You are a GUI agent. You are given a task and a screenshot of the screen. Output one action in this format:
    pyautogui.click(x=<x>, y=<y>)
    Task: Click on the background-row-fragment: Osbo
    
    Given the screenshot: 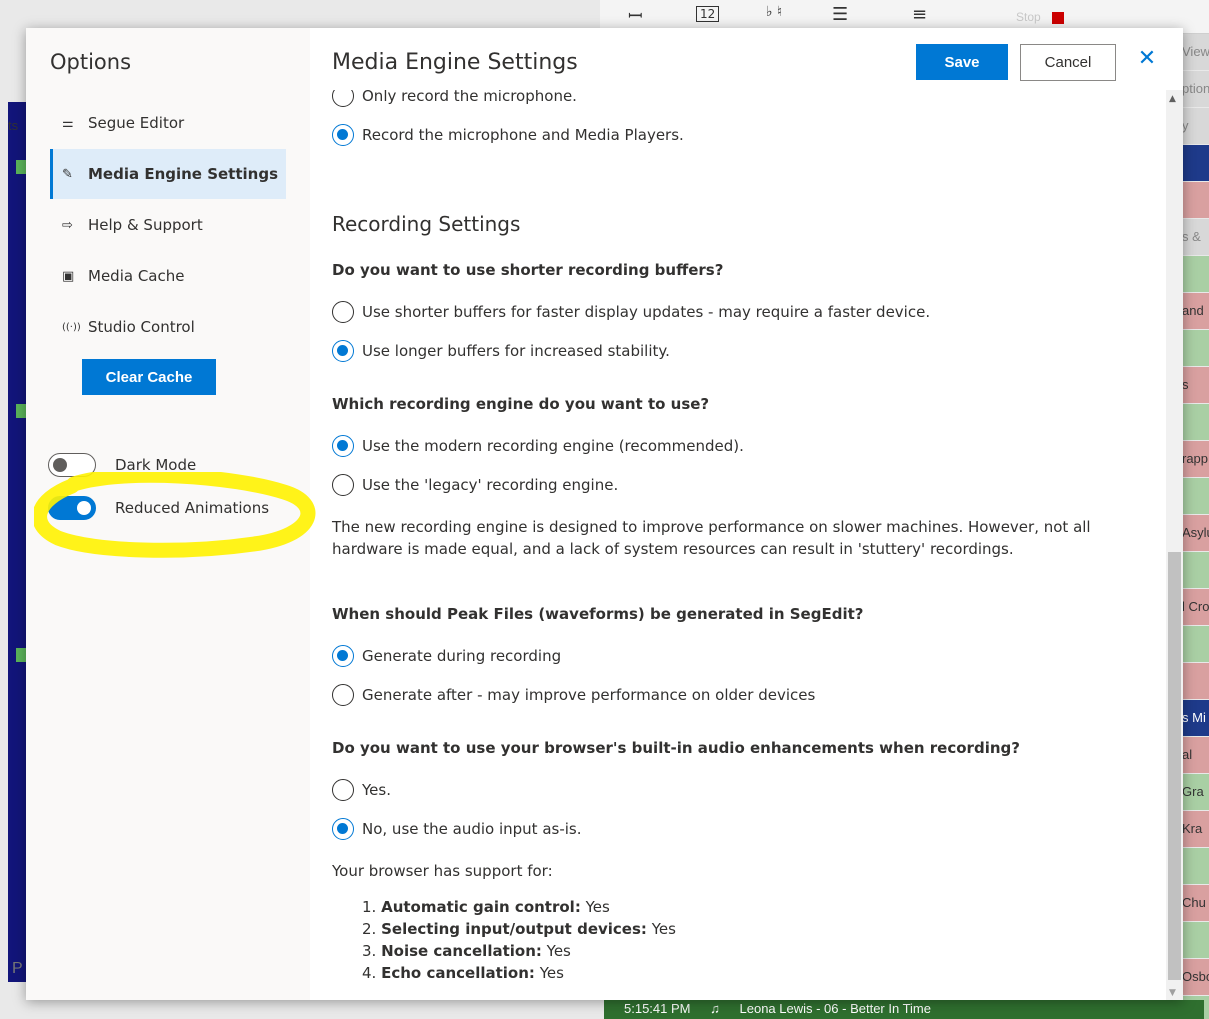 What is the action you would take?
    pyautogui.click(x=1194, y=977)
    